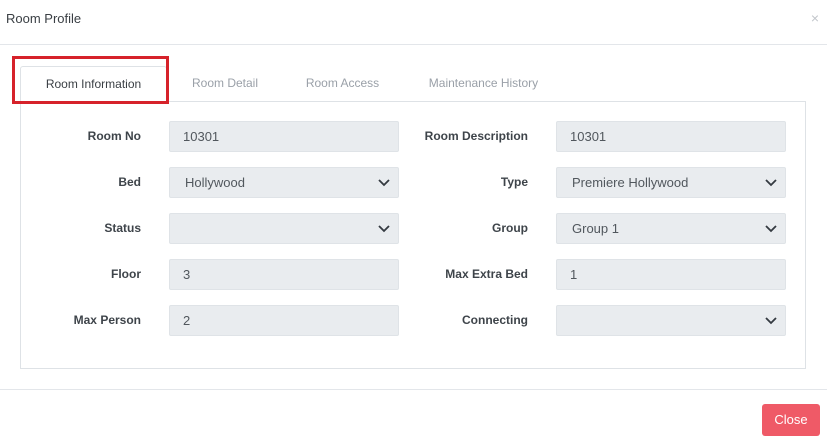  What do you see at coordinates (791, 420) in the screenshot?
I see `close-button: Close` at bounding box center [791, 420].